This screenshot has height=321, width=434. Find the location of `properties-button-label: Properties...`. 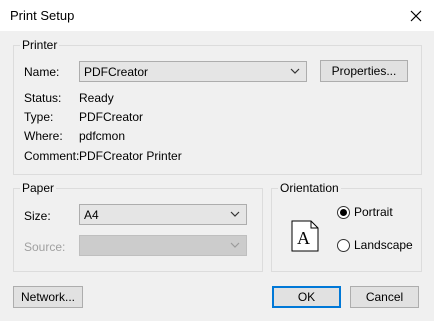

properties-button-label: Properties... is located at coordinates (364, 71).